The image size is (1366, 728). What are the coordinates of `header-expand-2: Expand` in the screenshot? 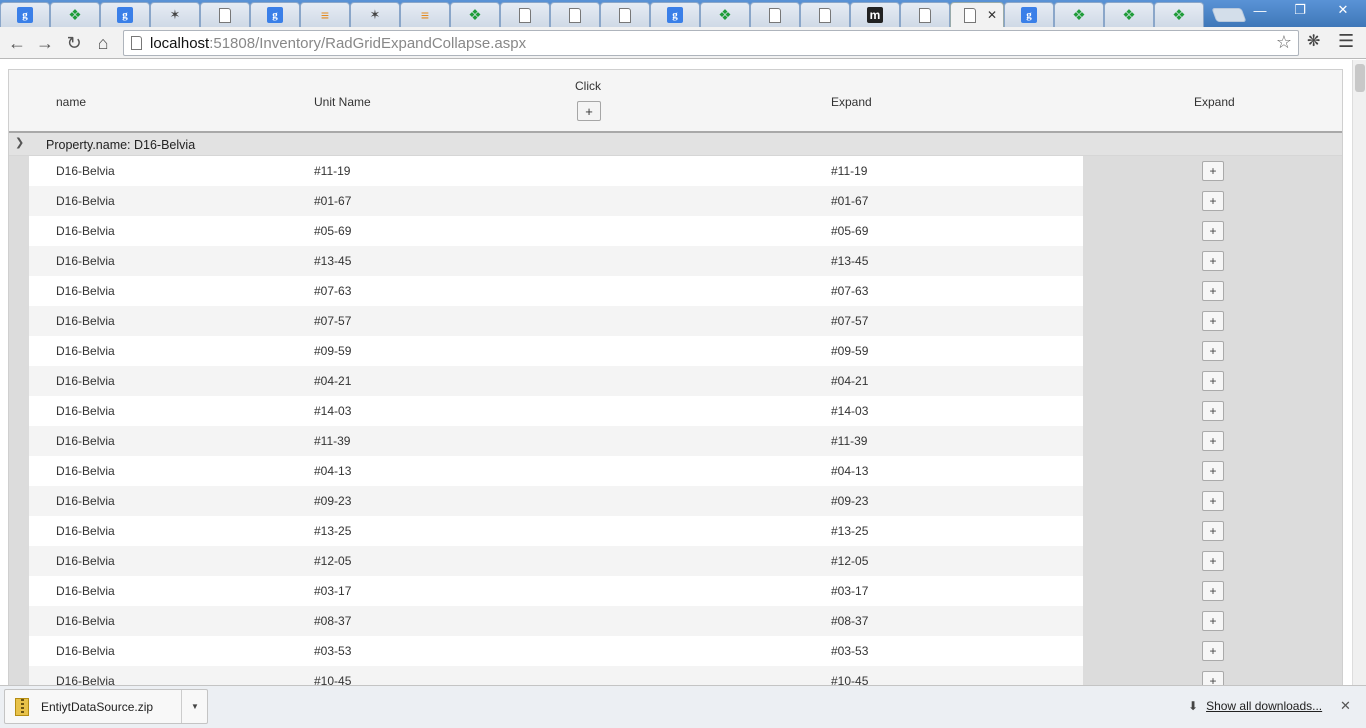 It's located at (1214, 102).